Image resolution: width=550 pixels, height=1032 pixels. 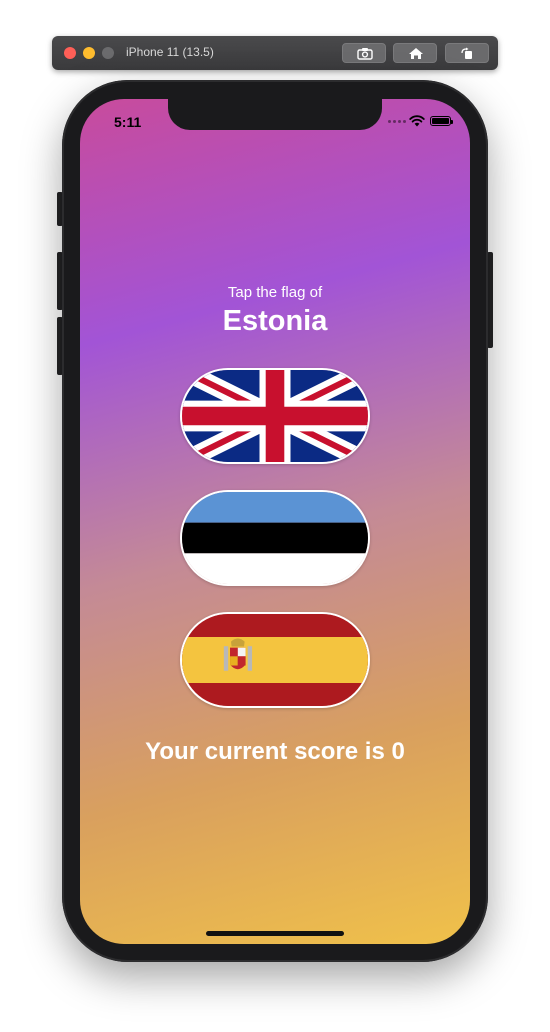 I want to click on score-label: Your current score is 0, so click(x=275, y=751).